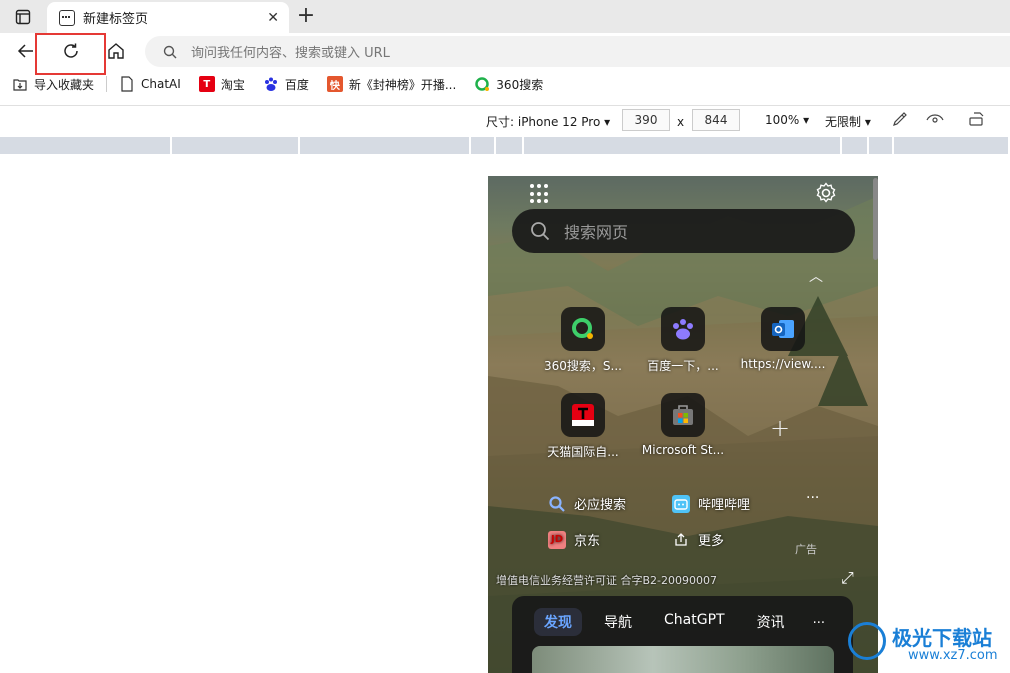 The height and width of the screenshot is (673, 1010). What do you see at coordinates (543, 122) in the screenshot?
I see `device-label: 尺寸: iPhone 12 Pro` at bounding box center [543, 122].